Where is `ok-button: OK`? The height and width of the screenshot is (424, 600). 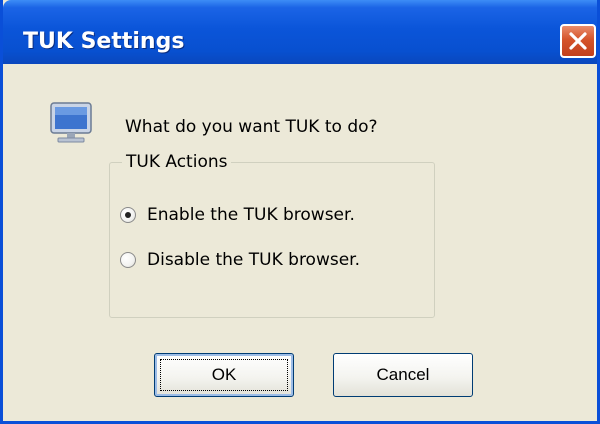 ok-button: OK is located at coordinates (224, 375).